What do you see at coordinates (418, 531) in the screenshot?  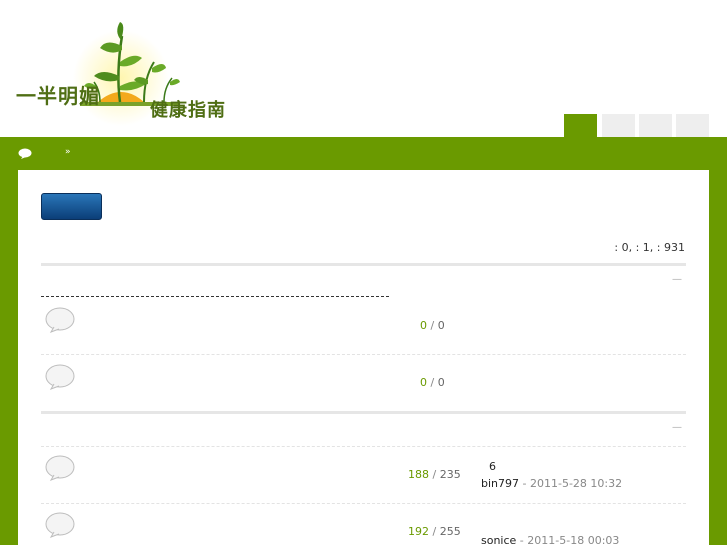 I see `topic-count: 192` at bounding box center [418, 531].